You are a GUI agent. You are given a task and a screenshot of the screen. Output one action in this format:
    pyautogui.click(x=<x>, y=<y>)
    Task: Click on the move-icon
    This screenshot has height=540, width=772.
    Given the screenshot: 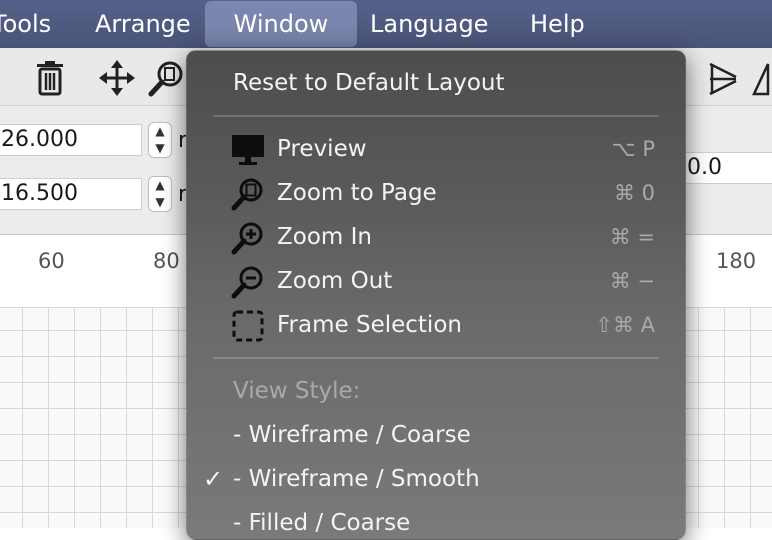 What is the action you would take?
    pyautogui.click(x=117, y=78)
    